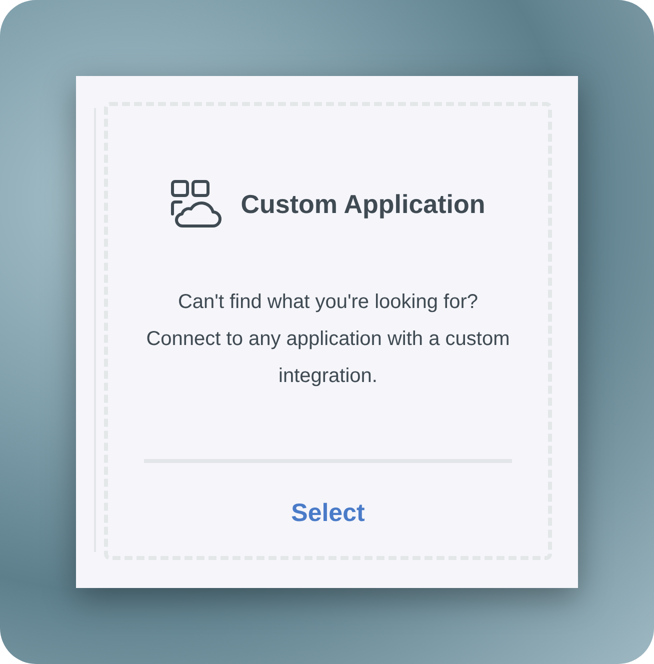  I want to click on card-description: Can't find what you're looking for? Connect to any application with a custom integration., so click(328, 339).